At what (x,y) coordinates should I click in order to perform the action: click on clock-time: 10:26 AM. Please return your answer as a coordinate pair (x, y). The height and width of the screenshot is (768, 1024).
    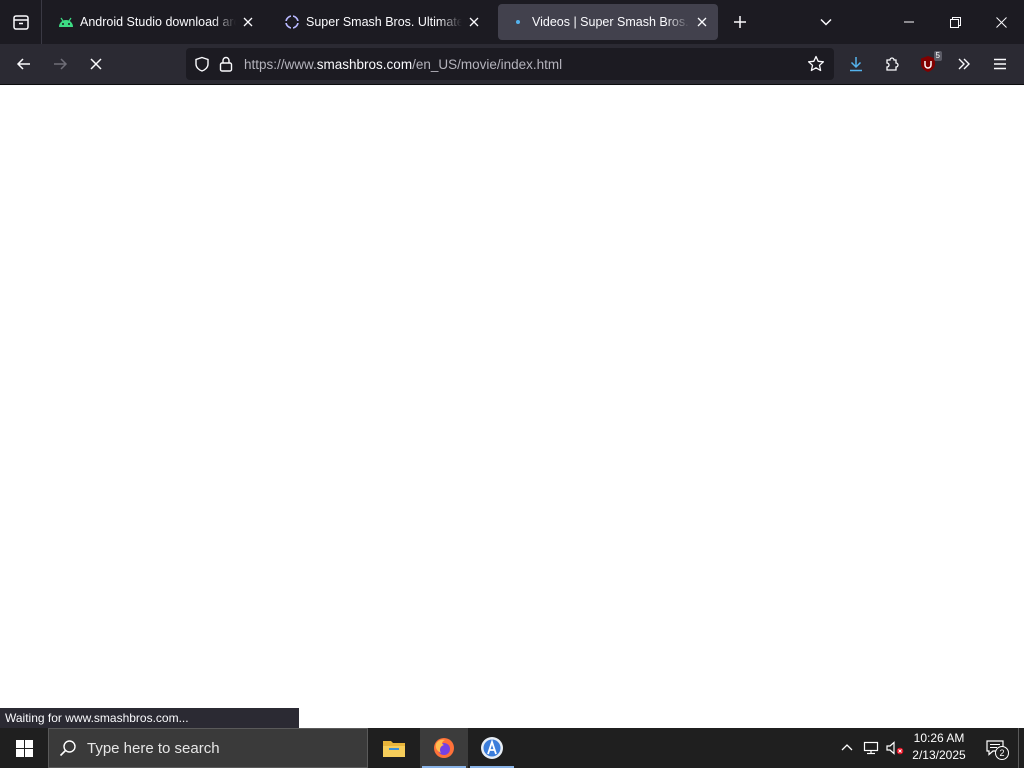
    Looking at the image, I should click on (939, 738).